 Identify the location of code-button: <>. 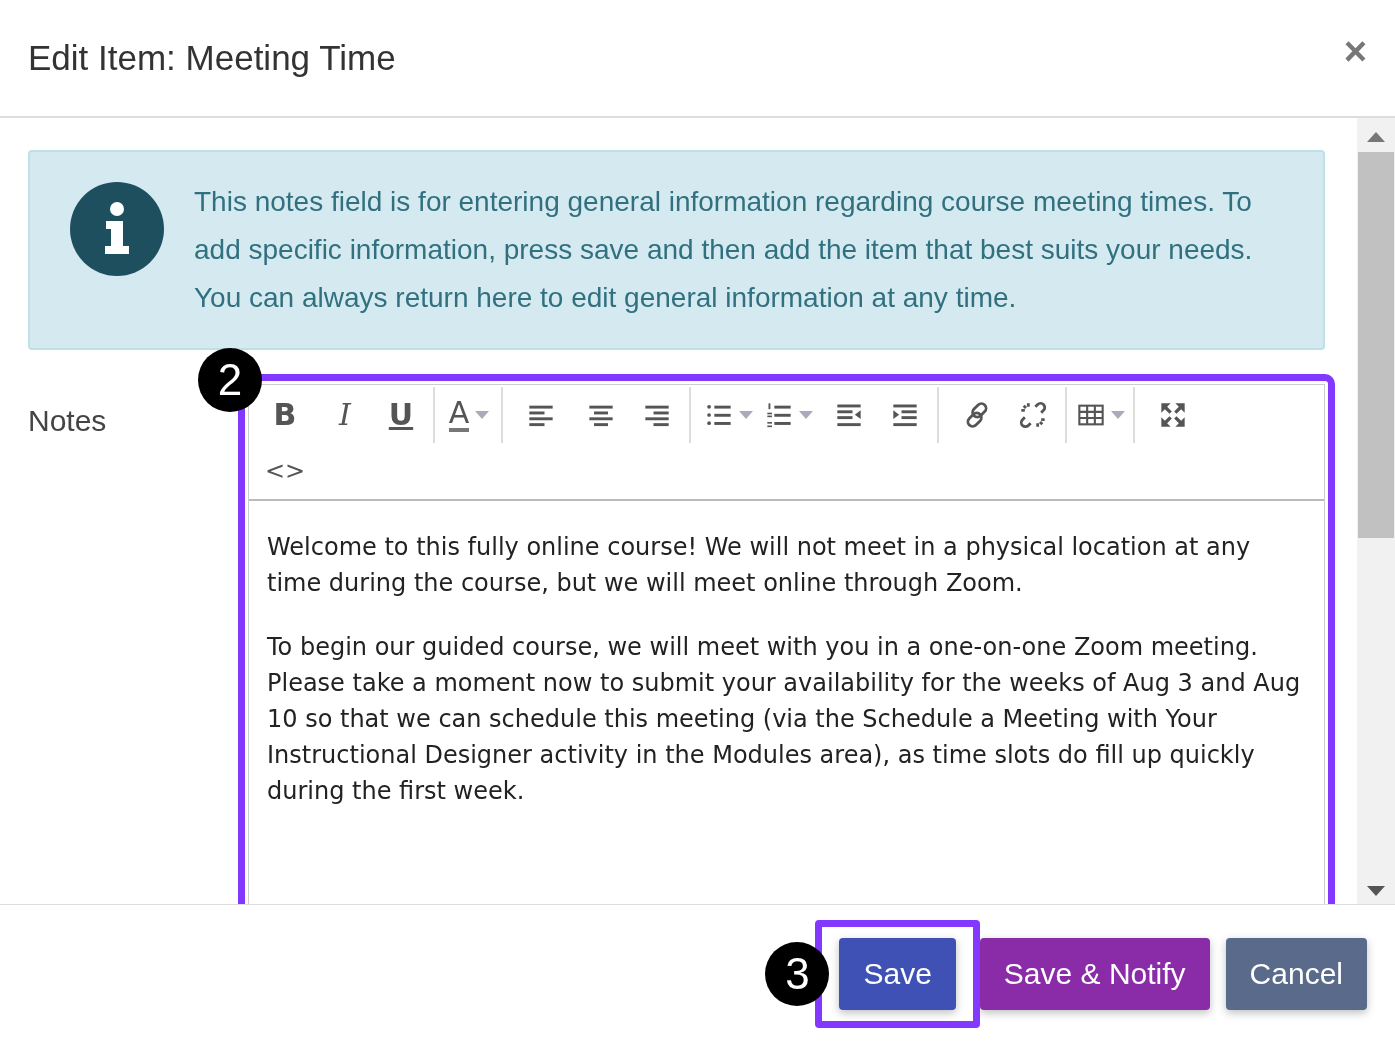
(285, 471).